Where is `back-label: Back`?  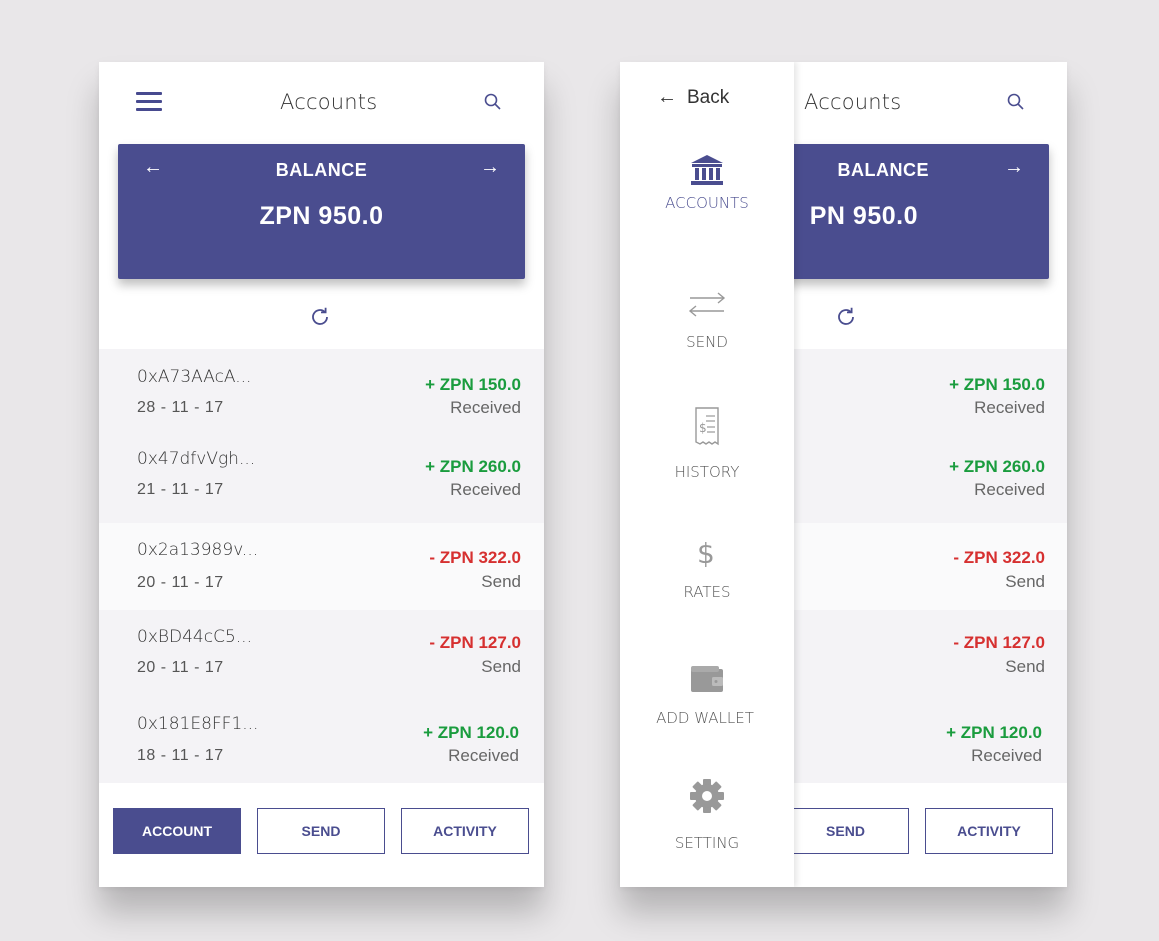 back-label: Back is located at coordinates (708, 97).